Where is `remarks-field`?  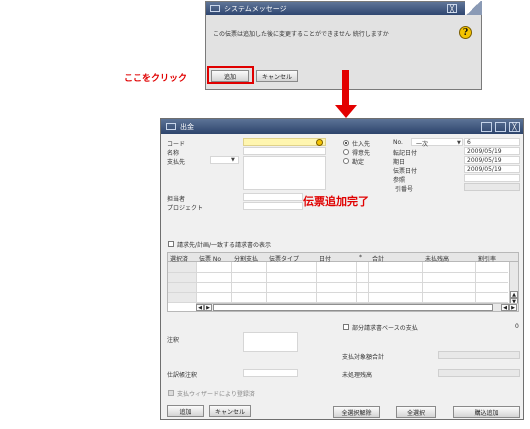 remarks-field is located at coordinates (270, 342).